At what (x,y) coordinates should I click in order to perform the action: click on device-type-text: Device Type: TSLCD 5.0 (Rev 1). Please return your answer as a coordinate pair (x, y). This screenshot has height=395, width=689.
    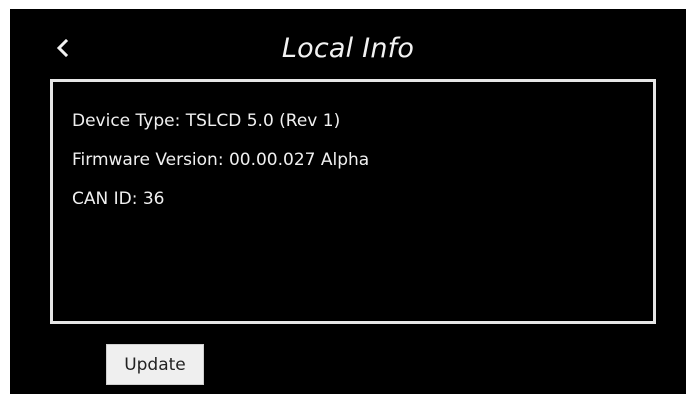
    Looking at the image, I should click on (206, 121).